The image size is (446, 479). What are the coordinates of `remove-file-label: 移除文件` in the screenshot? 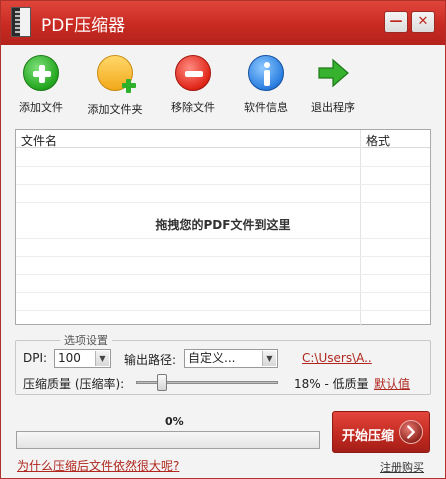 It's located at (193, 107).